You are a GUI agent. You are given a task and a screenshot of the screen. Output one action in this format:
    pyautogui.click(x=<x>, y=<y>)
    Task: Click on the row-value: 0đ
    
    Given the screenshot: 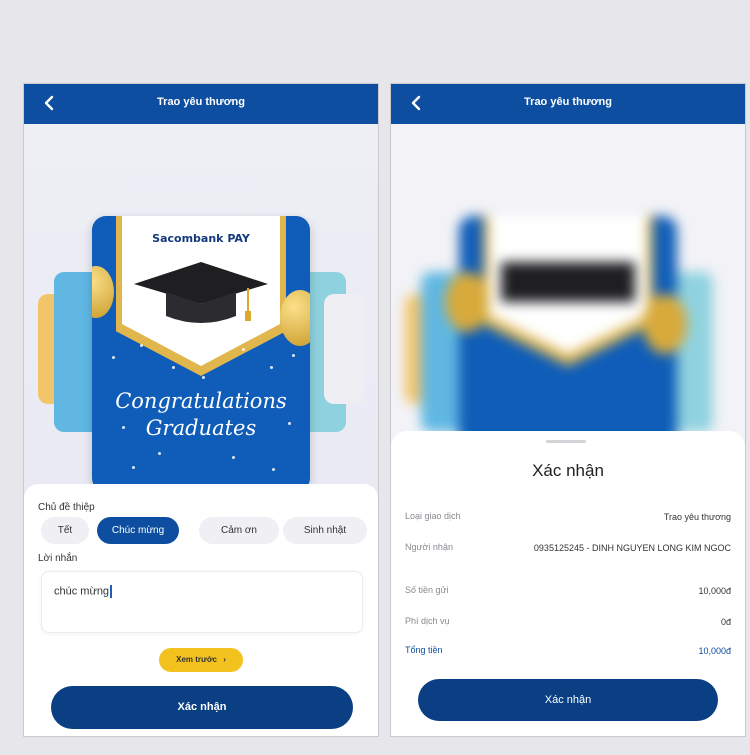 What is the action you would take?
    pyautogui.click(x=725, y=622)
    